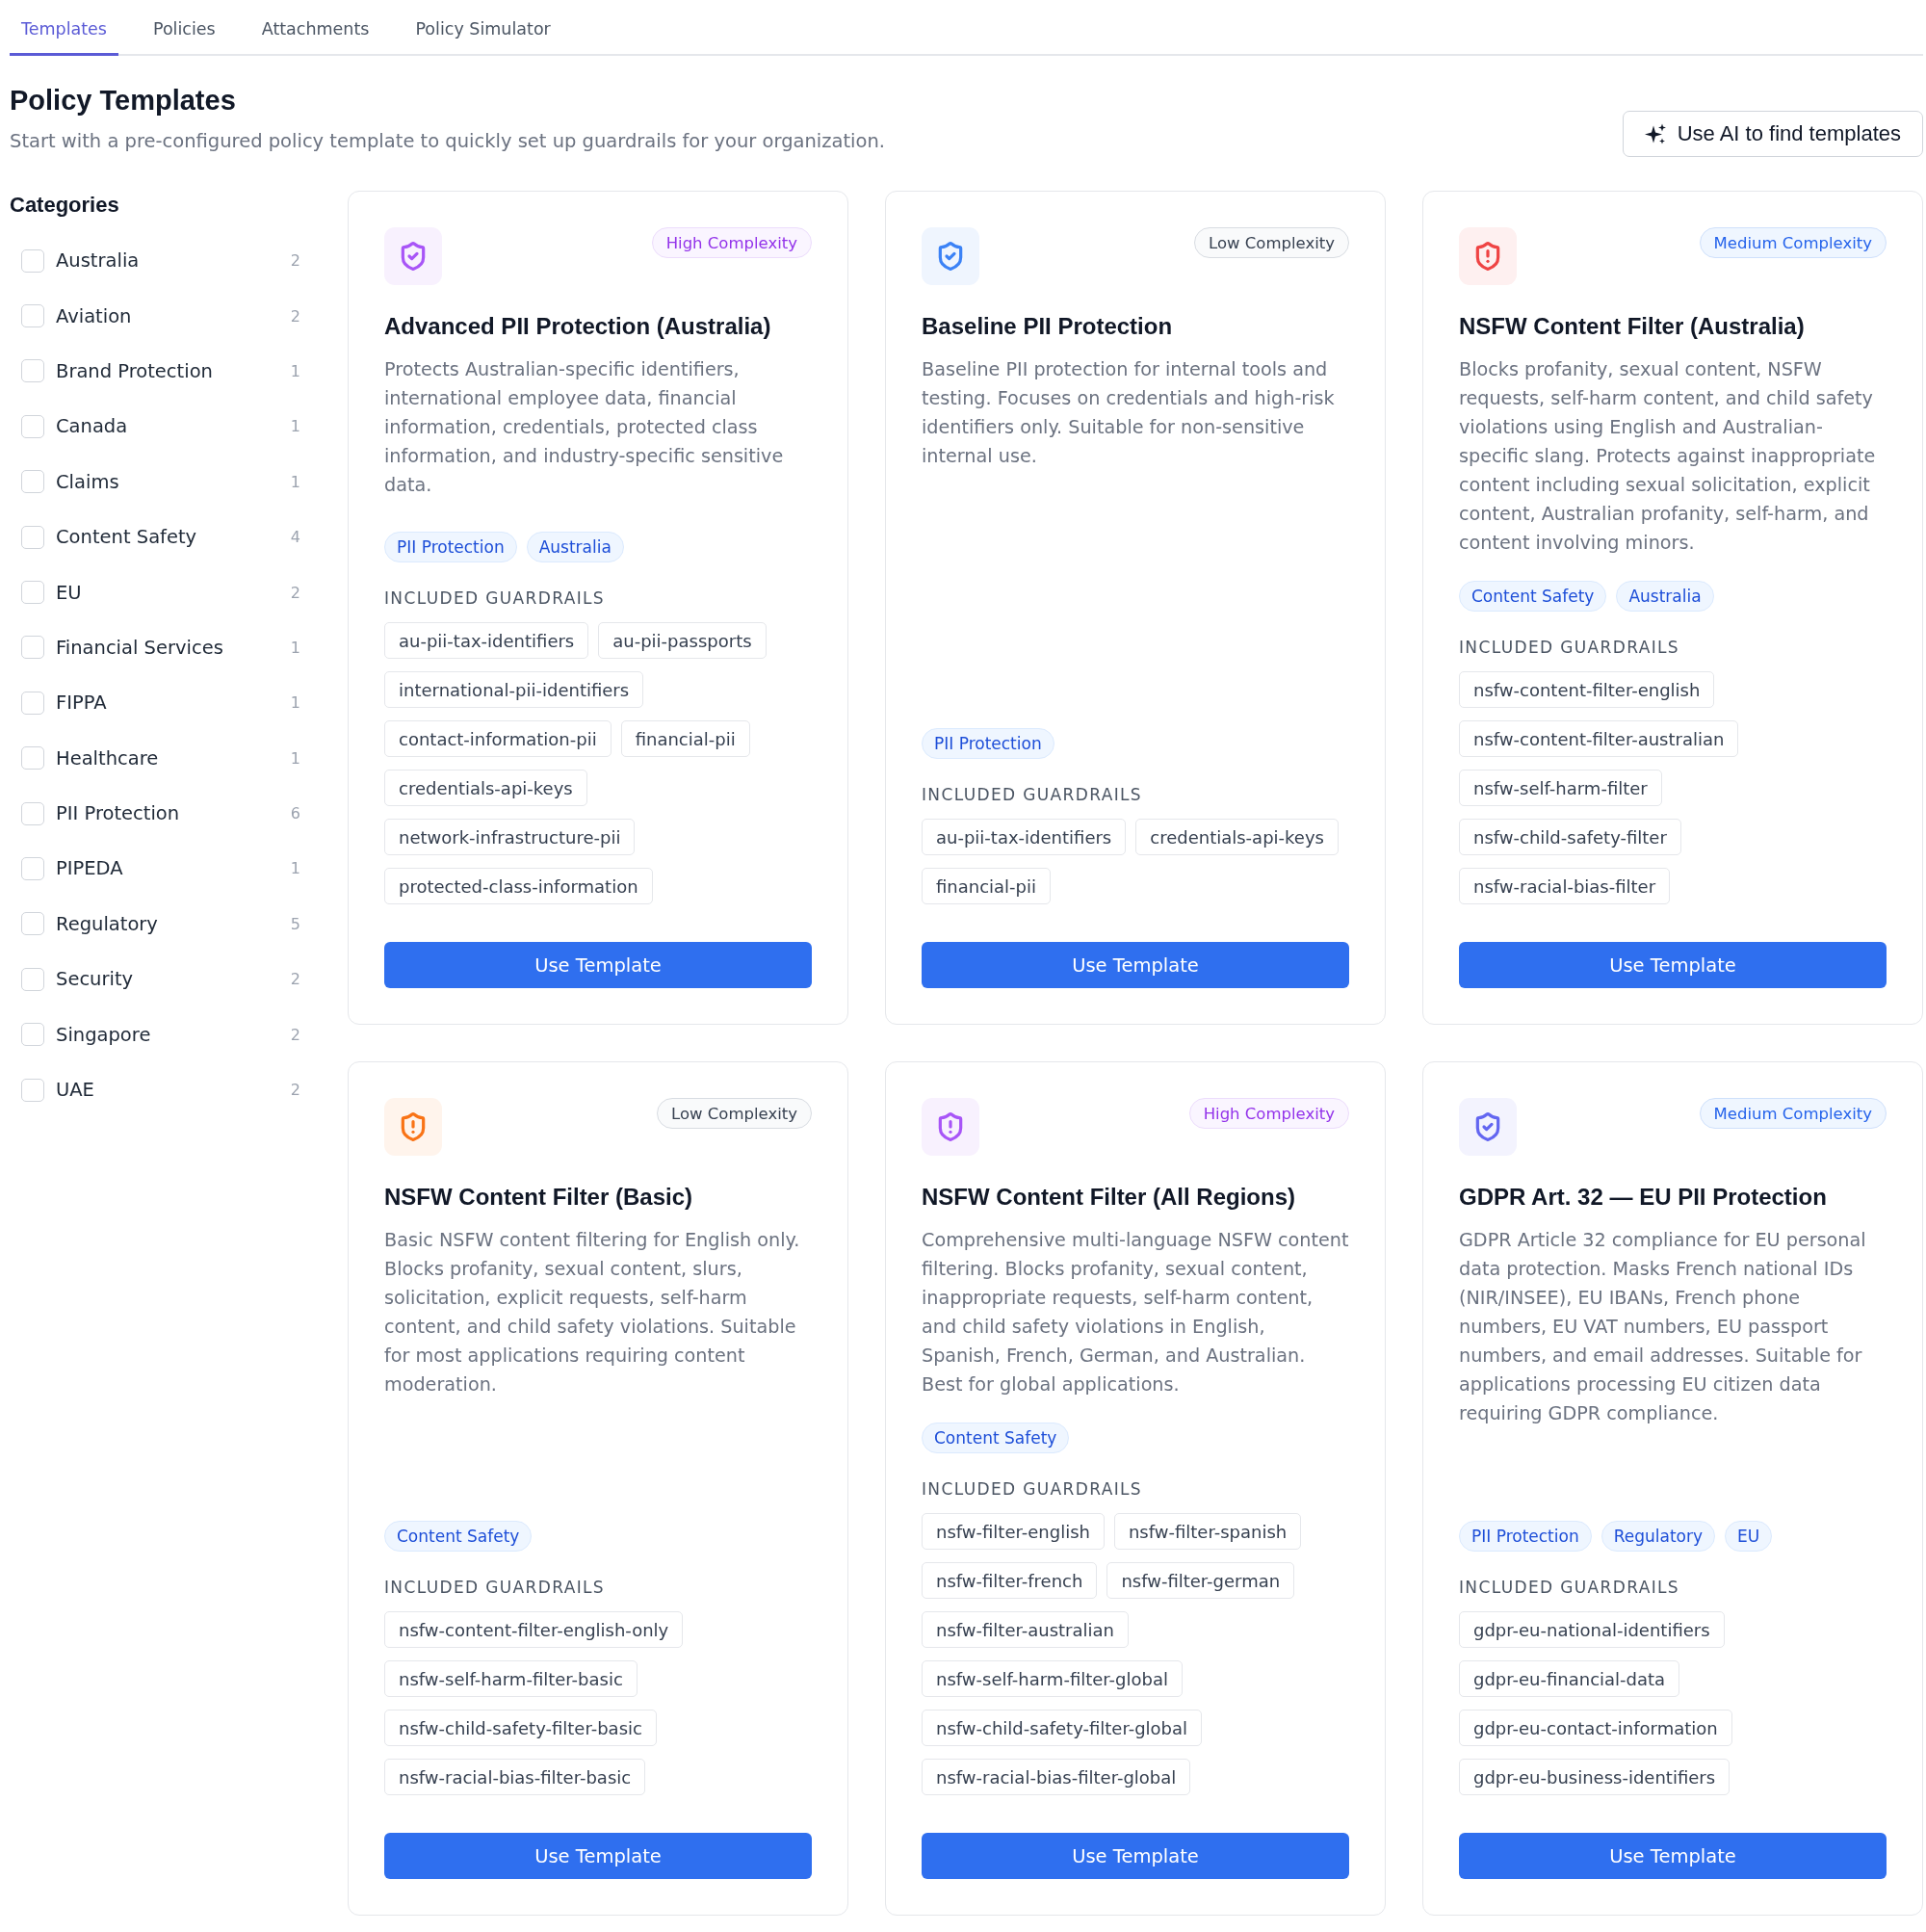 The image size is (1926, 1932). I want to click on guardrail-chip: nsfw-content-filter-english, so click(1587, 689).